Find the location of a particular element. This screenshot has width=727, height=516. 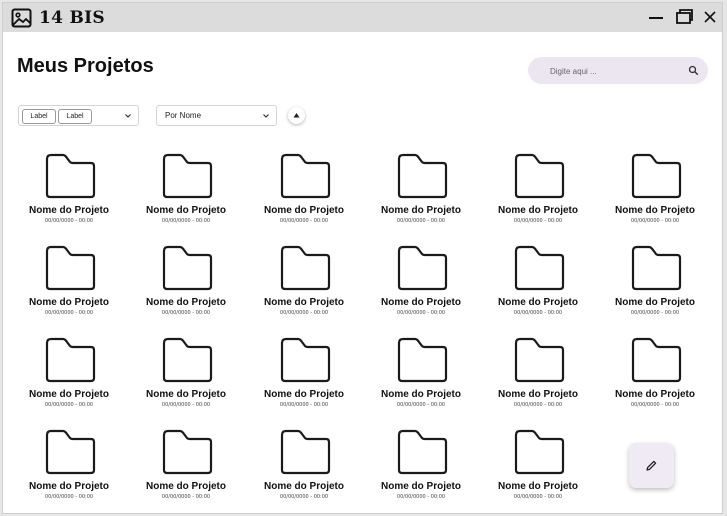

pencil-icon is located at coordinates (651, 465).